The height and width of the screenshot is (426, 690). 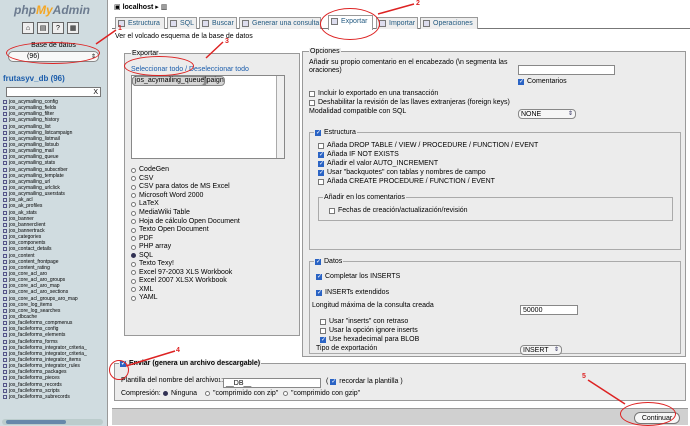 I want to click on table-name: jos_bannertrack, so click(x=27, y=231).